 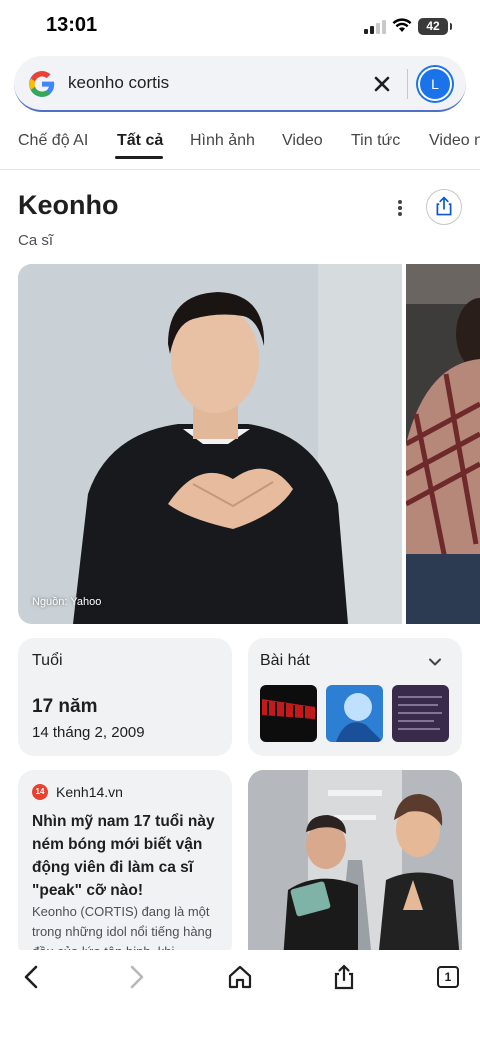 I want to click on tab-videos: Video, so click(x=302, y=141).